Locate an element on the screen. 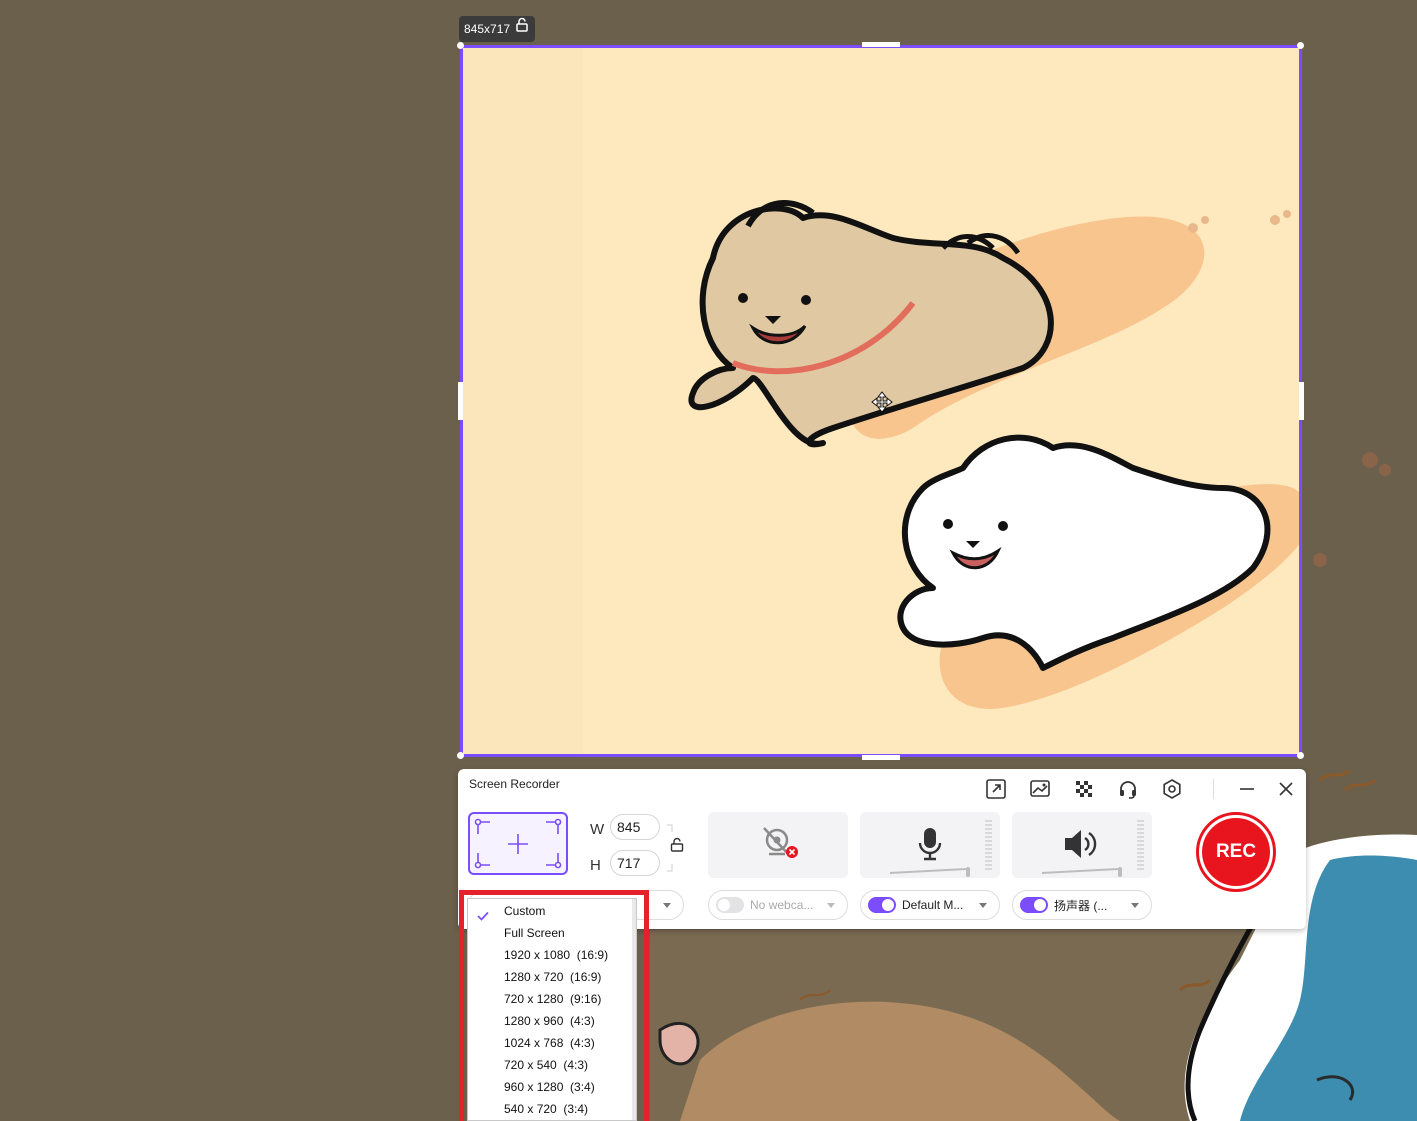 The width and height of the screenshot is (1417, 1121). webcam-card is located at coordinates (778, 845).